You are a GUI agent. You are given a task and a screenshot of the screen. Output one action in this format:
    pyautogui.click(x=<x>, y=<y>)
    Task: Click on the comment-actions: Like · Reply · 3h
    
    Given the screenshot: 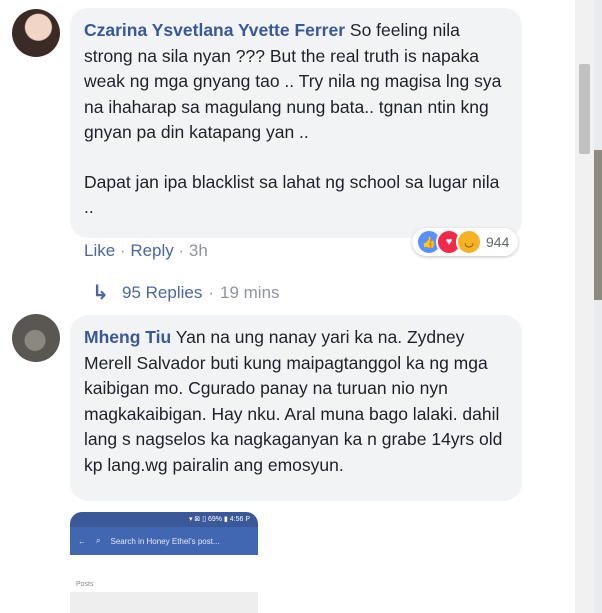 What is the action you would take?
    pyautogui.click(x=146, y=250)
    